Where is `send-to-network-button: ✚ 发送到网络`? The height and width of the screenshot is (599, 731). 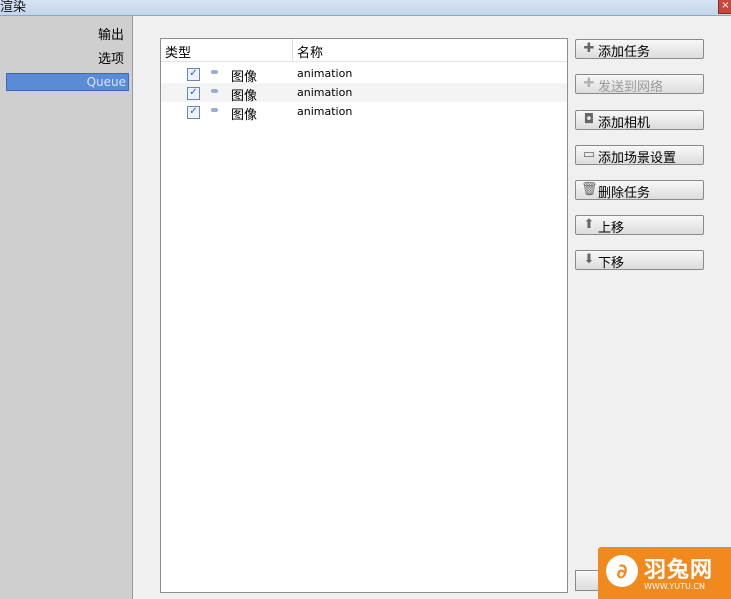 send-to-network-button: ✚ 发送到网络 is located at coordinates (639, 84).